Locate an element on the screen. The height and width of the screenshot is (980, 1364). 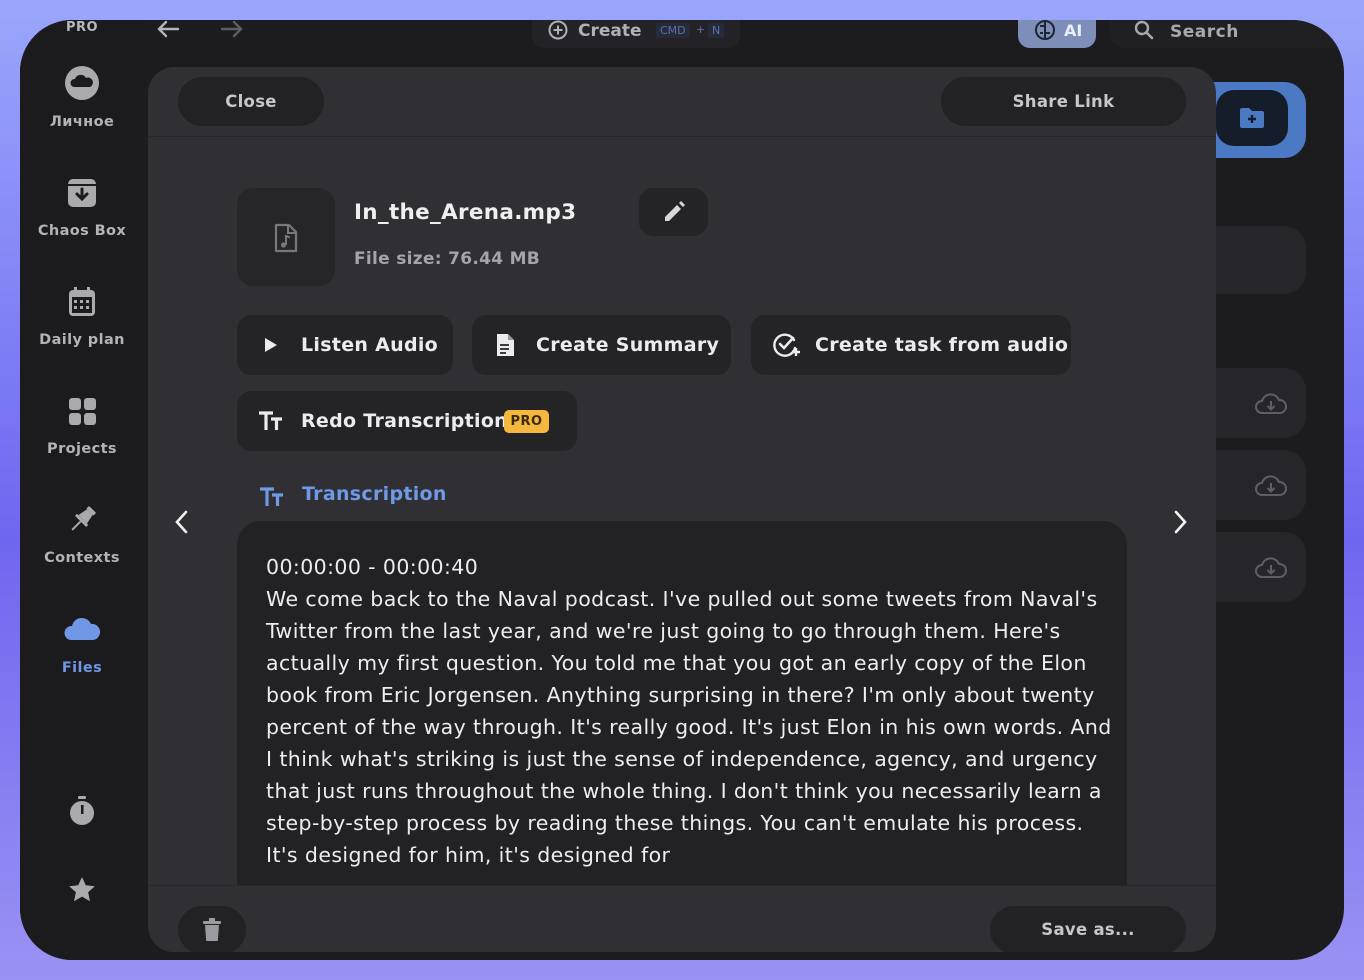
create-summary-label: Create Summary is located at coordinates (628, 345).